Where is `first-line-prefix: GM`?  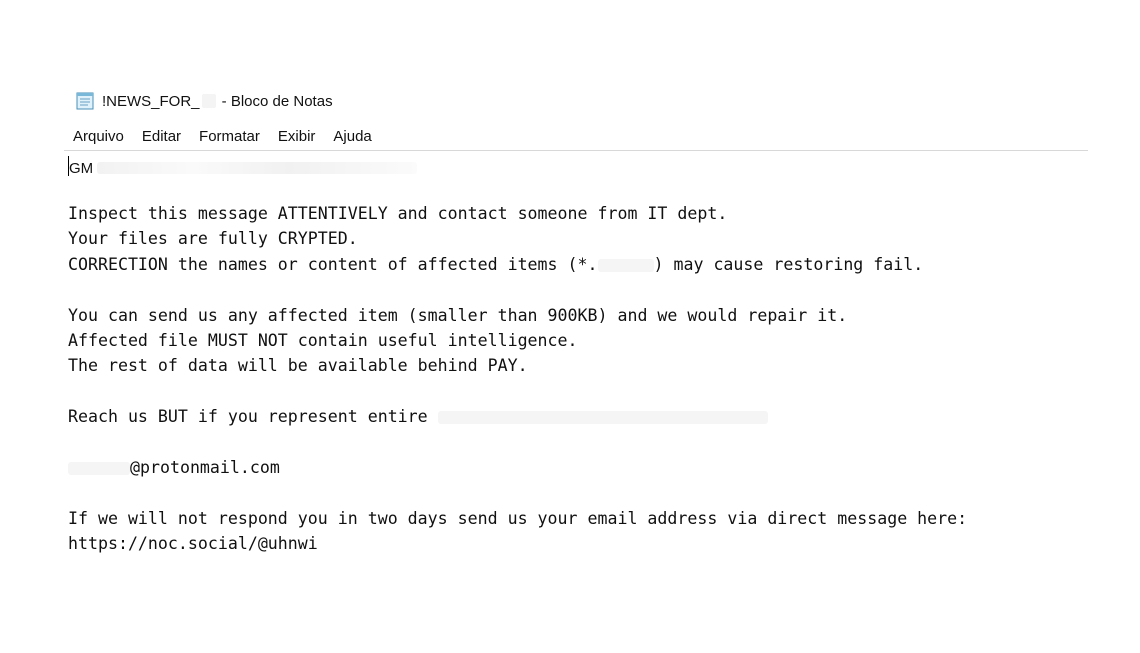
first-line-prefix: GM is located at coordinates (81, 168).